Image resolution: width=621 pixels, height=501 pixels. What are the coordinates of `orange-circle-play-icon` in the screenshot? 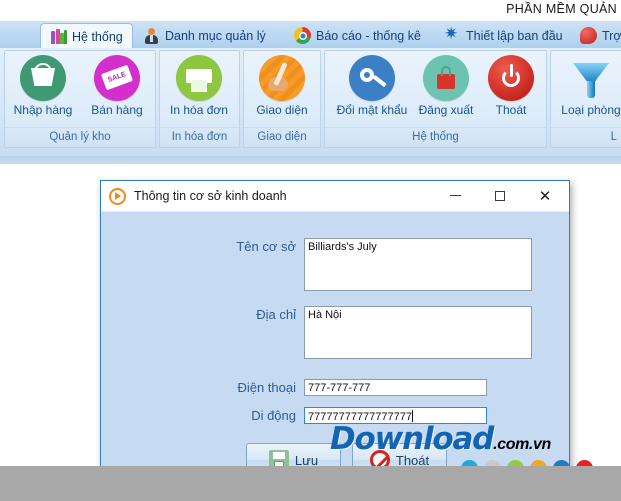 It's located at (117, 196).